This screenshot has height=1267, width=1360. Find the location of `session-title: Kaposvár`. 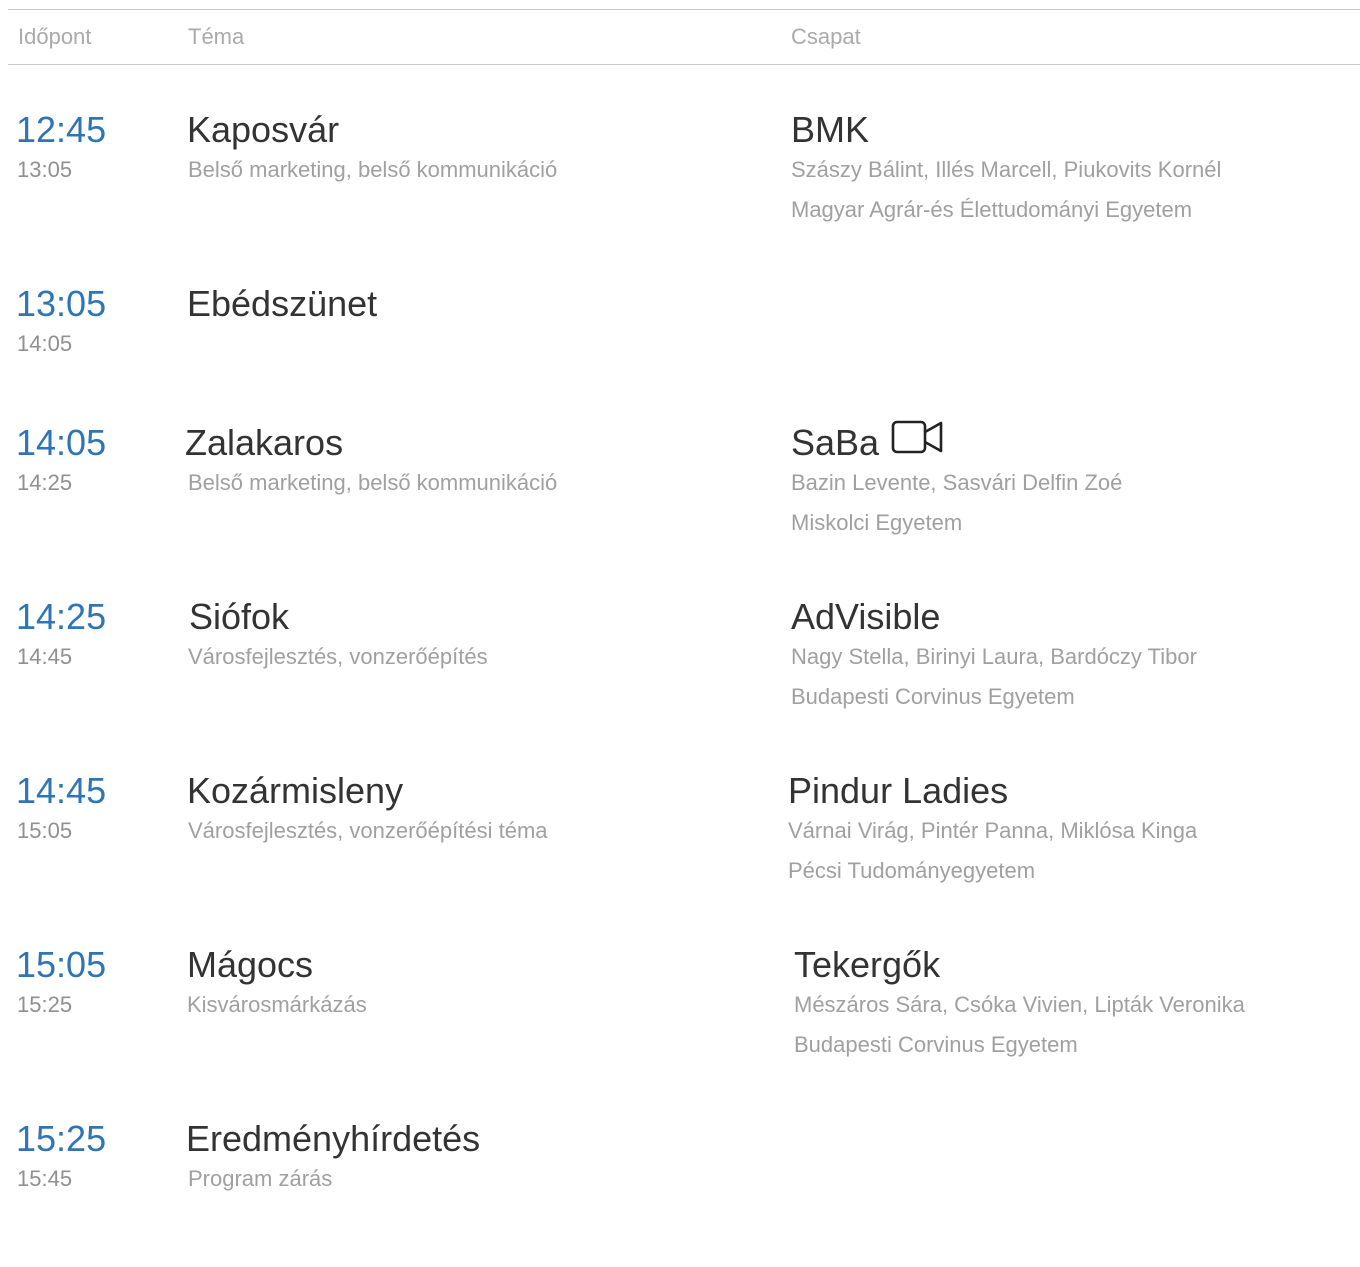

session-title: Kaposvár is located at coordinates (263, 129).